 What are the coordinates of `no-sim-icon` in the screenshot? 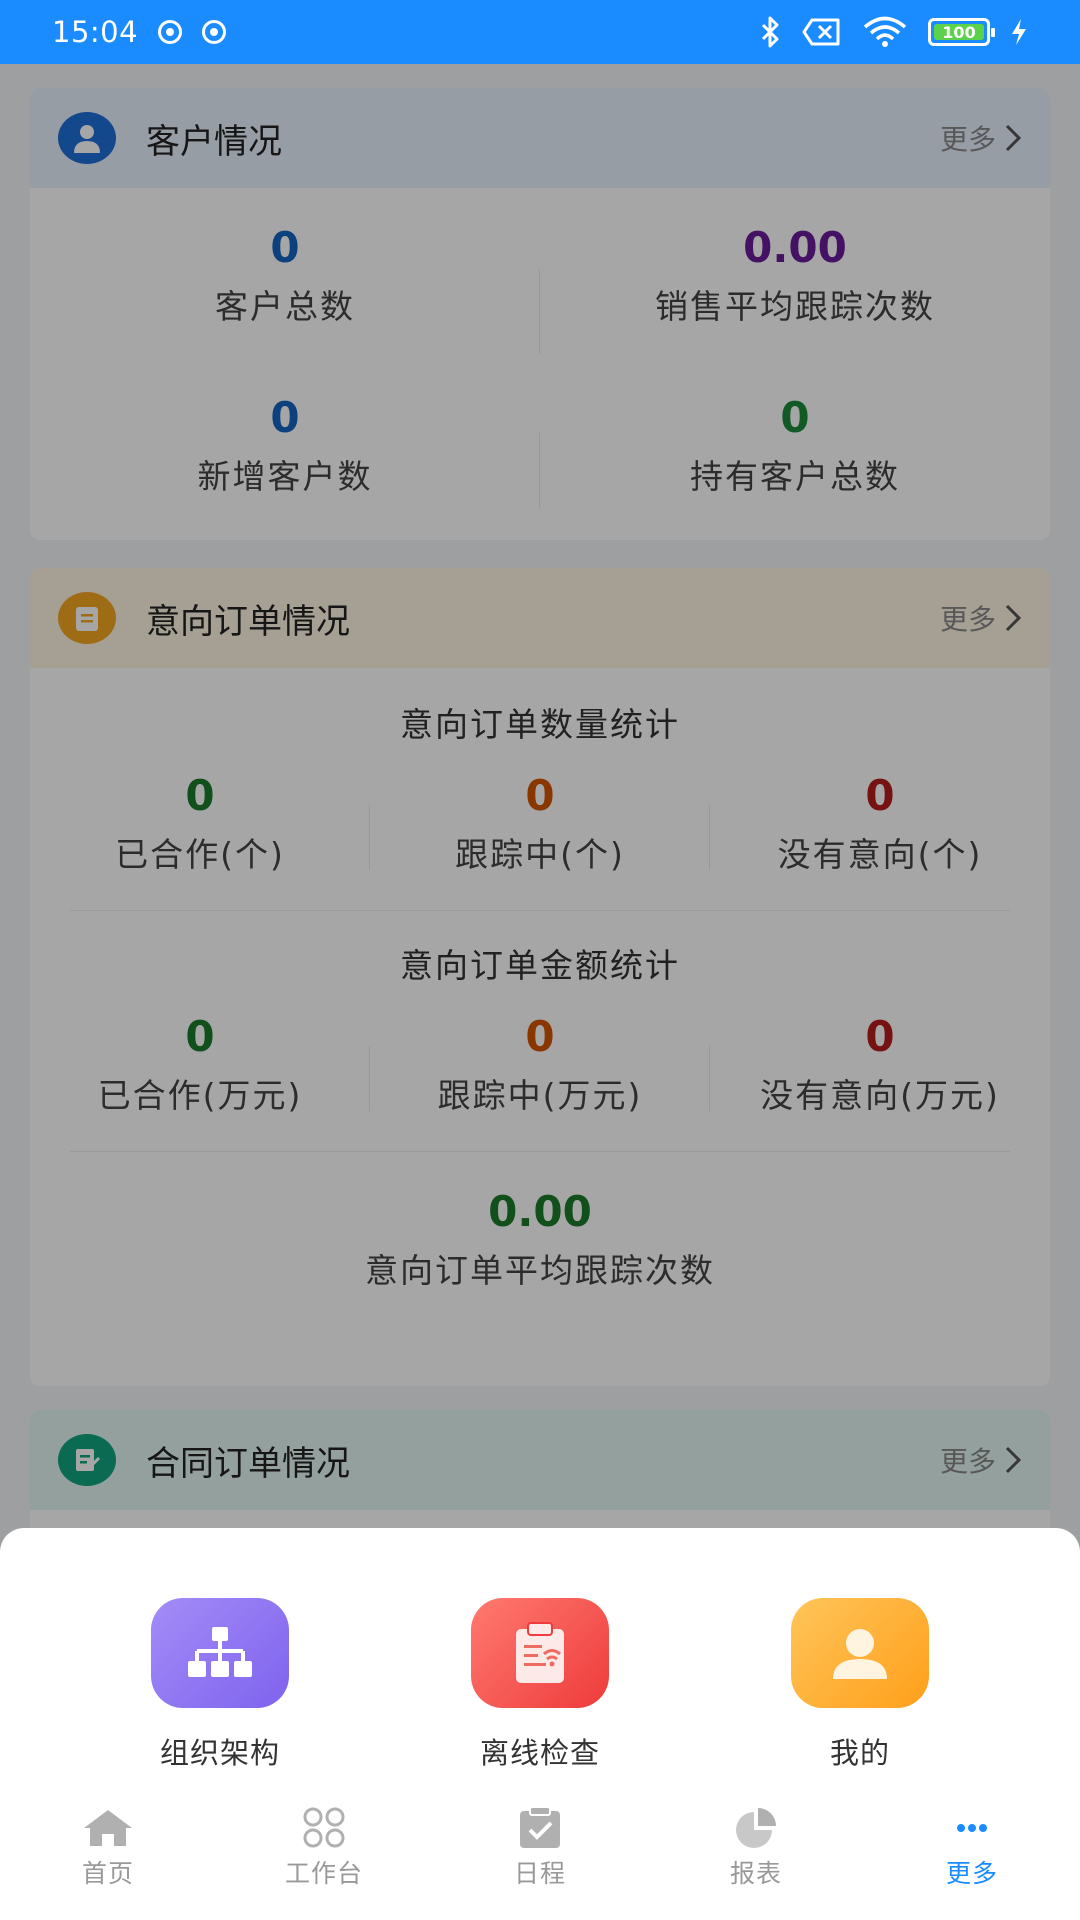 It's located at (821, 32).